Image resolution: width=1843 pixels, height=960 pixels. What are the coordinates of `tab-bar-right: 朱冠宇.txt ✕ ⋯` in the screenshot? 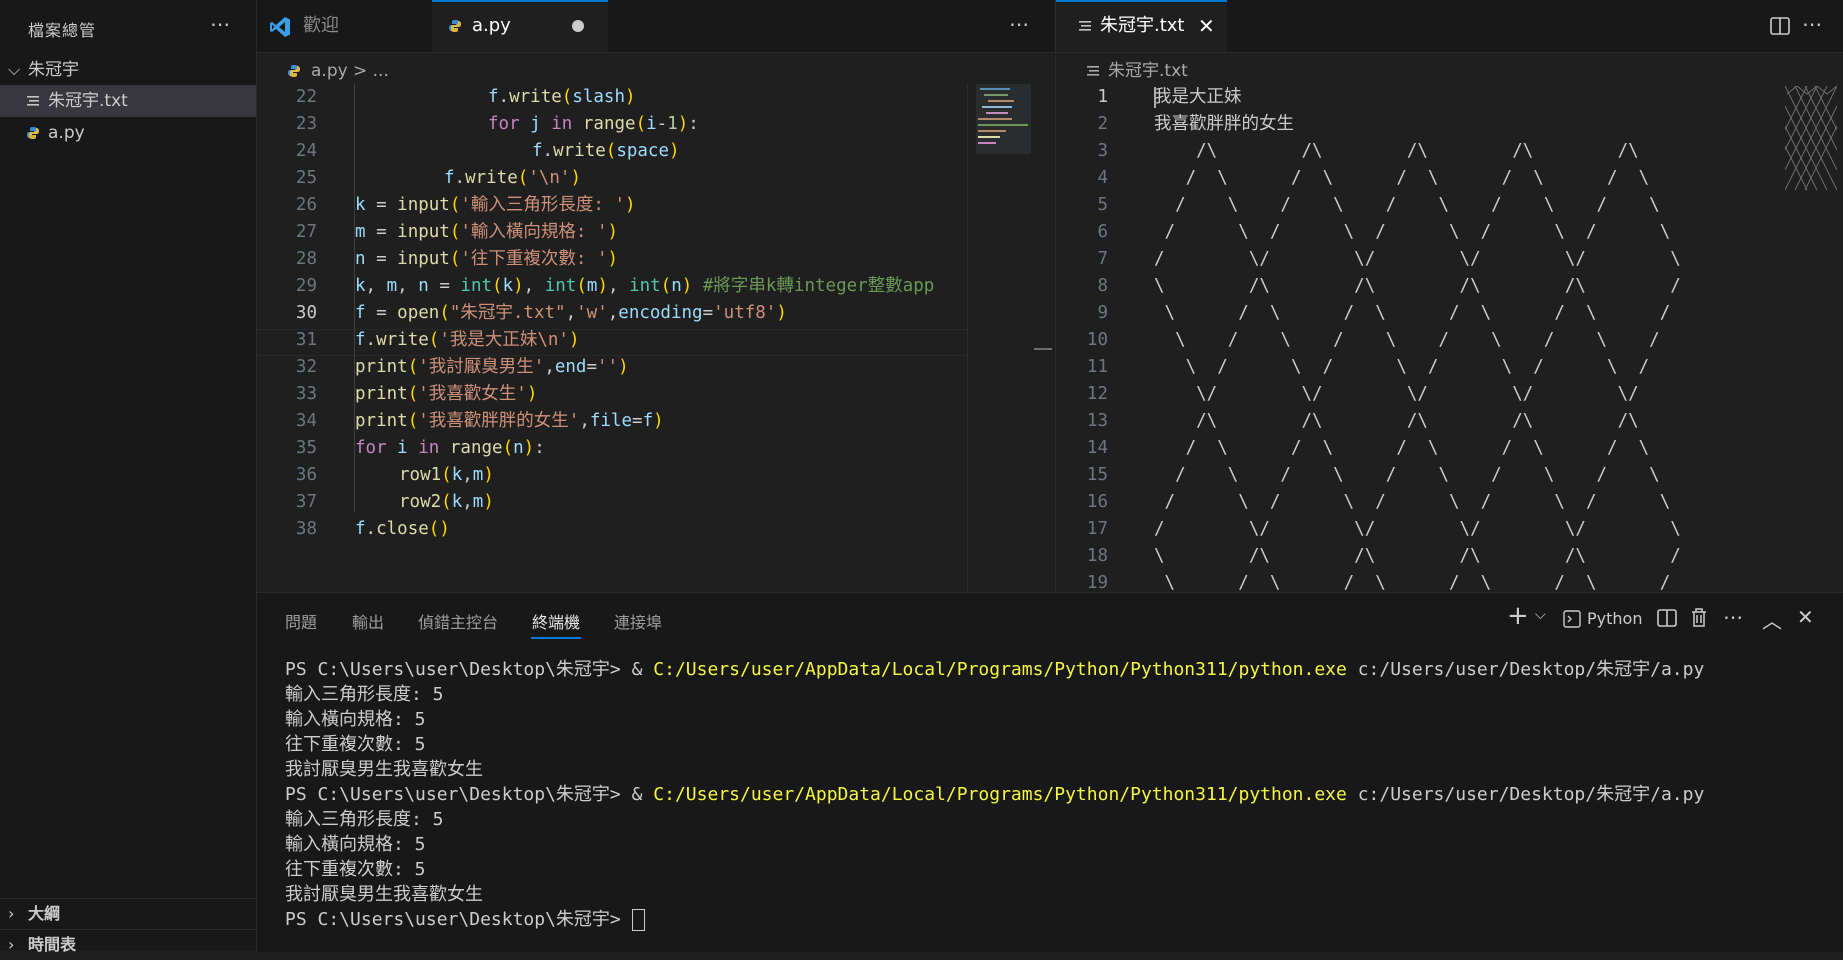 It's located at (1449, 26).